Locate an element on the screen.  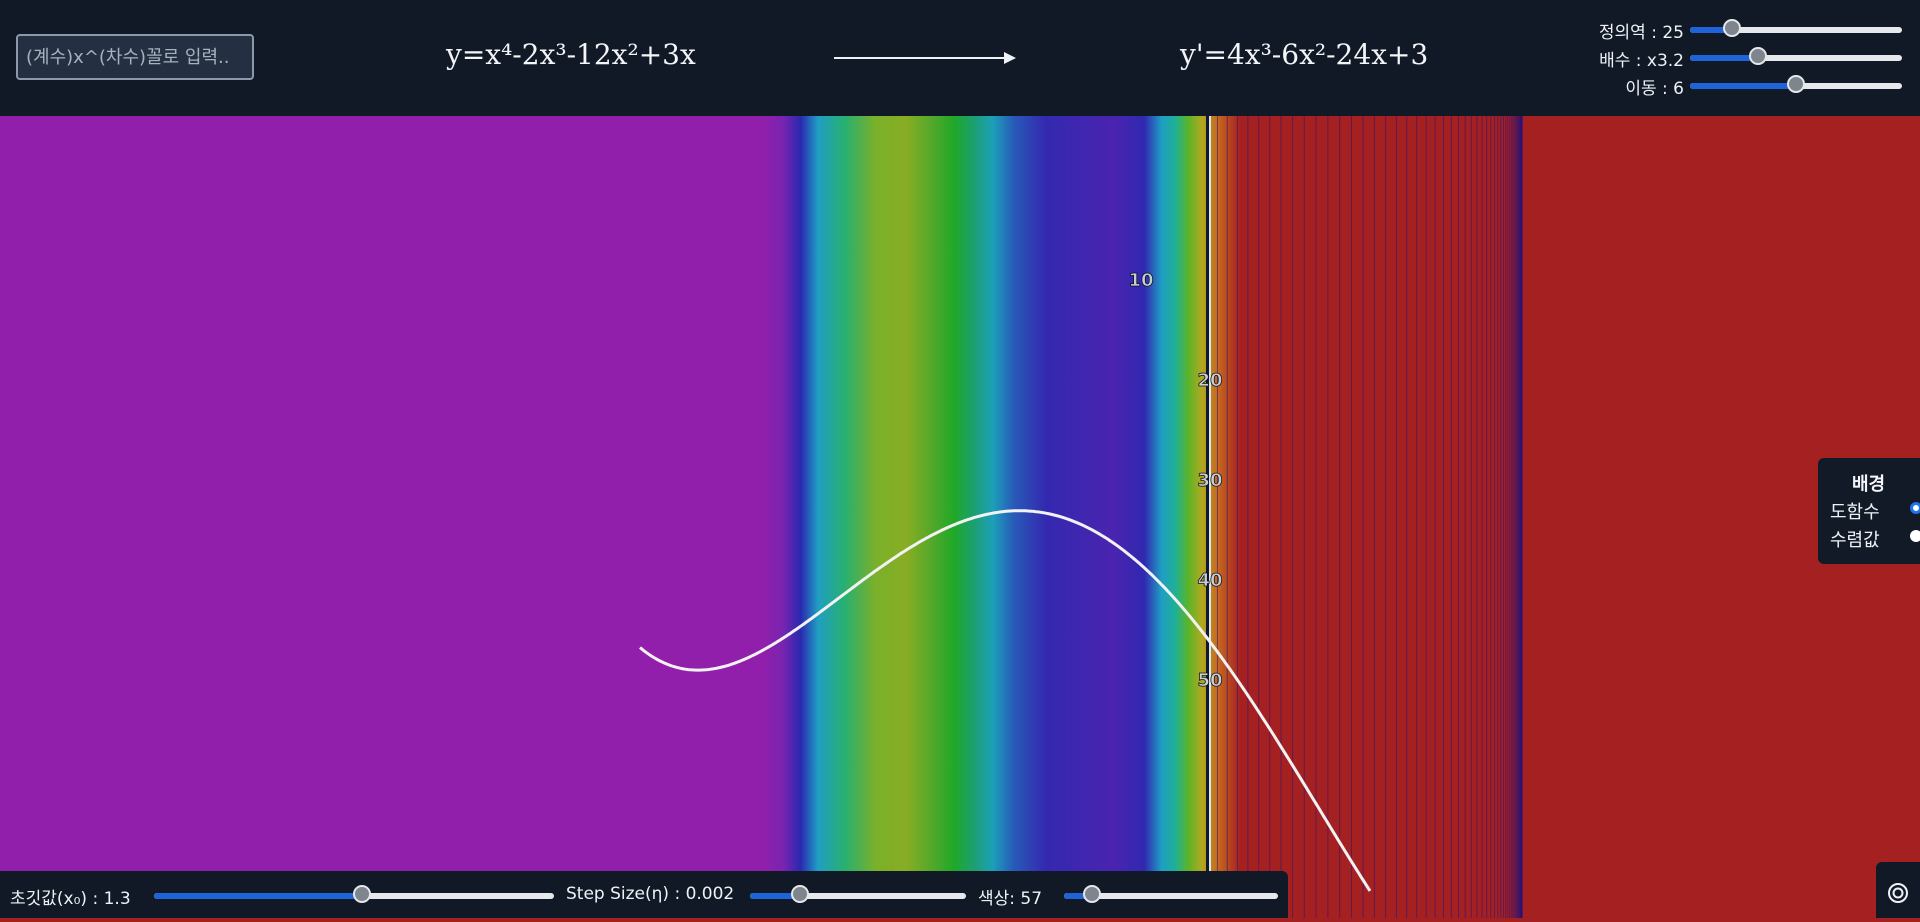
shift-slider-label: 이동 : 6 is located at coordinates (1654, 89).